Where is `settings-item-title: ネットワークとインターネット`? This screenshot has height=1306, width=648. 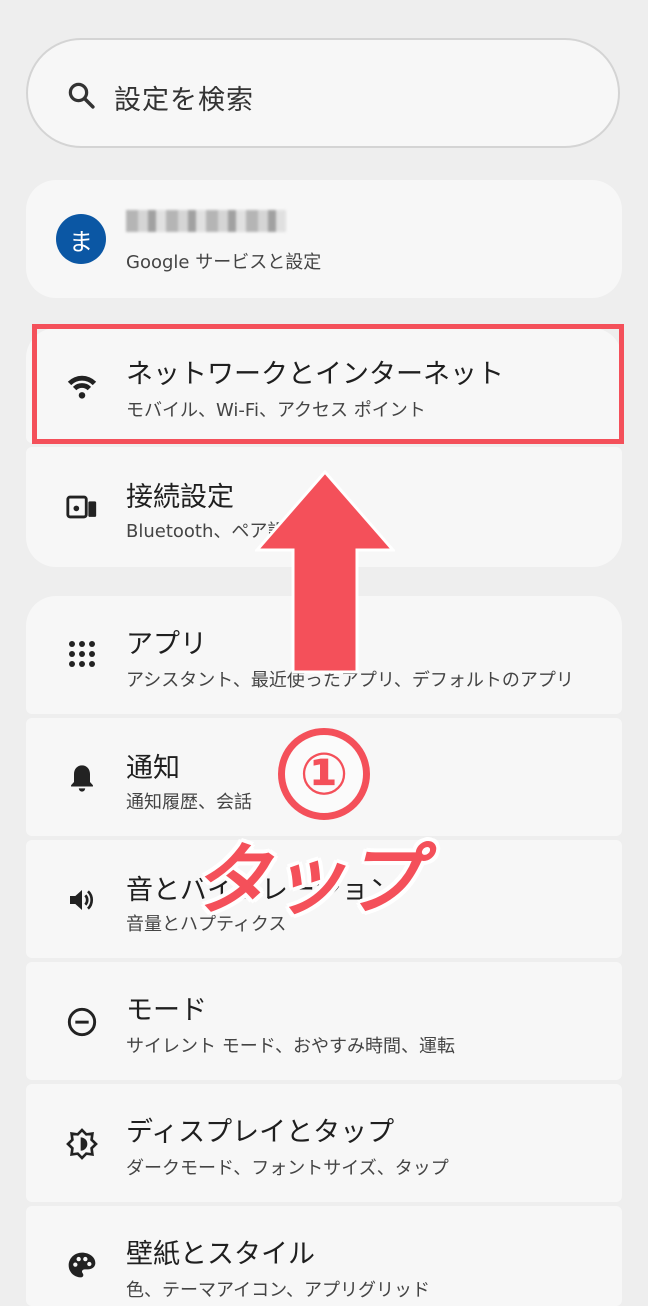 settings-item-title: ネットワークとインターネット is located at coordinates (315, 374).